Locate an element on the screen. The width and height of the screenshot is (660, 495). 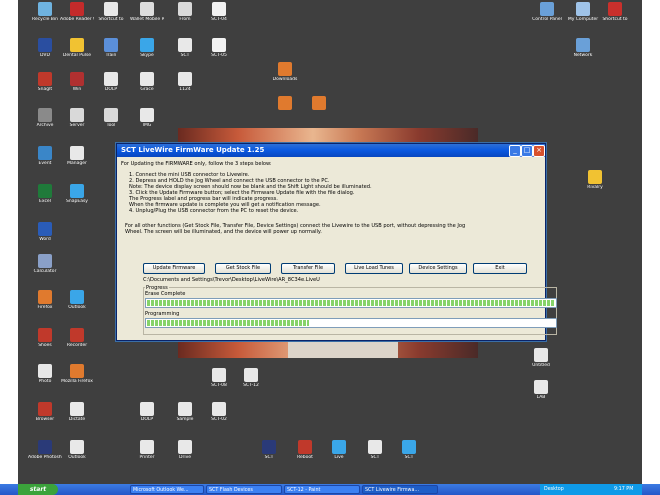
desktop-icon-label: From is located at coordinates (185, 19).